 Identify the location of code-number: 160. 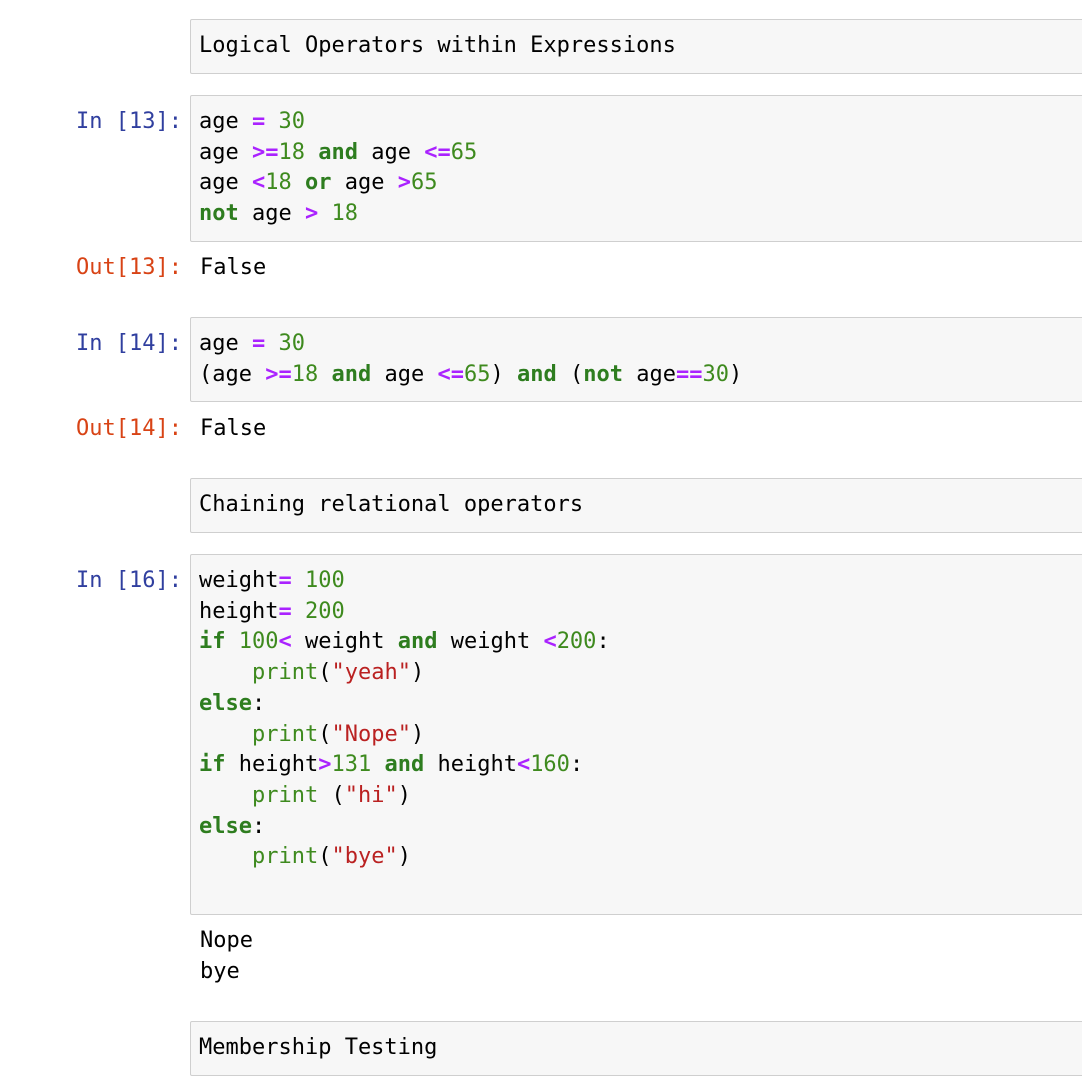
(550, 765).